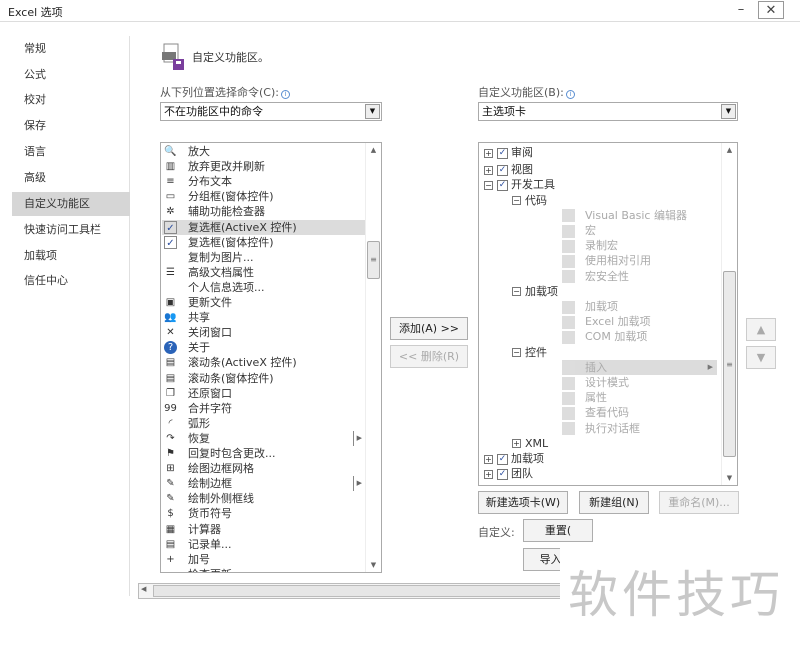 The image size is (800, 645). I want to click on command-item: ▤ 滚动条(ActiveX 控件), so click(264, 362).